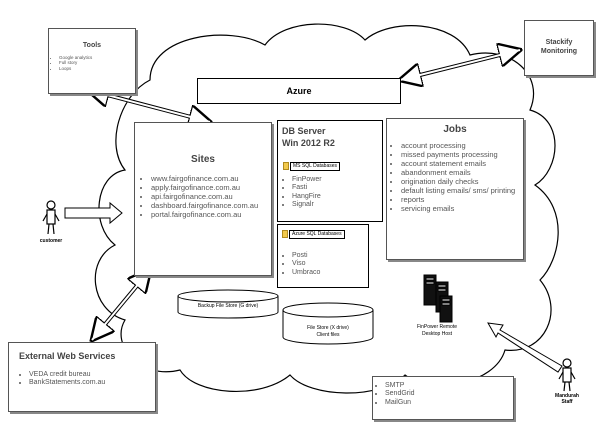  What do you see at coordinates (203, 159) in the screenshot?
I see `sites-title: Sites` at bounding box center [203, 159].